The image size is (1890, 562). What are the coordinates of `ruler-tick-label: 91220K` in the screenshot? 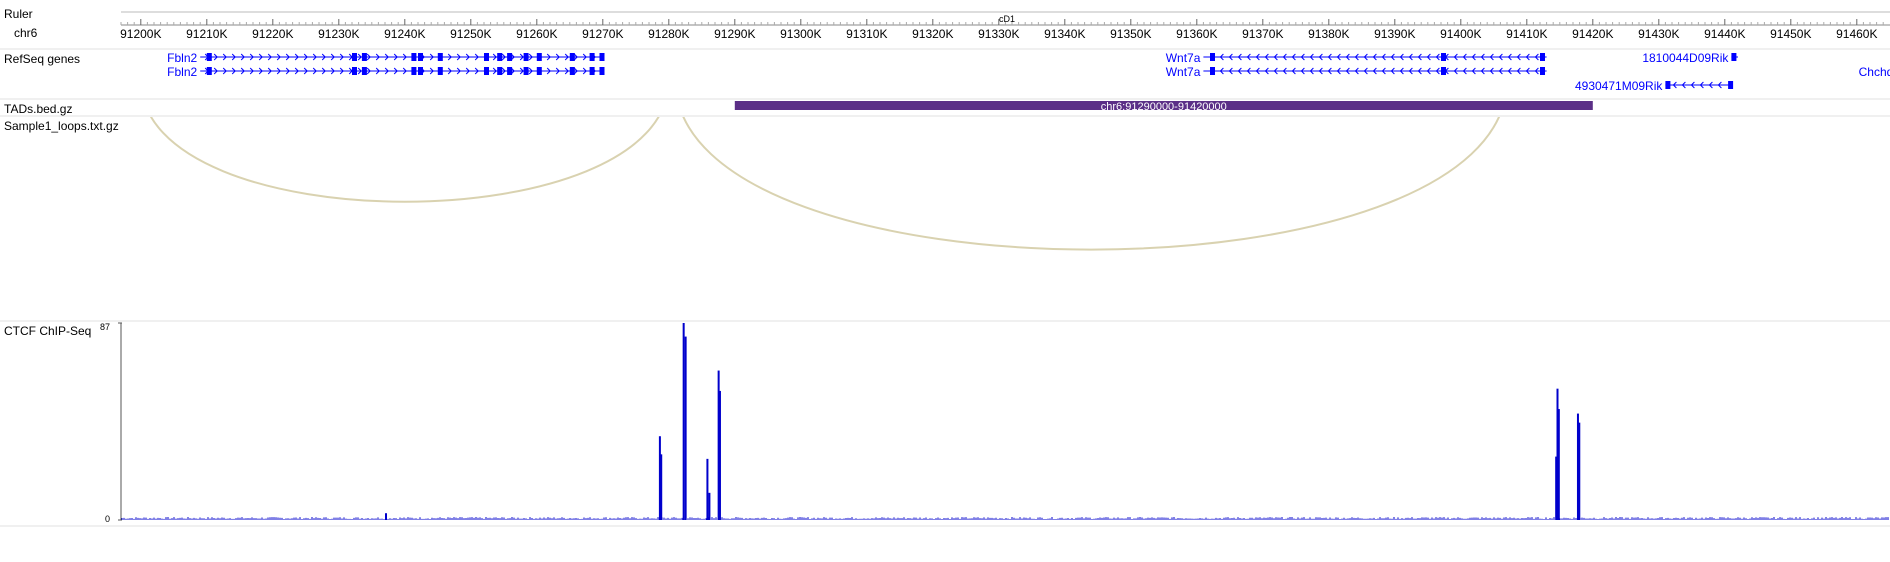 It's located at (272, 34).